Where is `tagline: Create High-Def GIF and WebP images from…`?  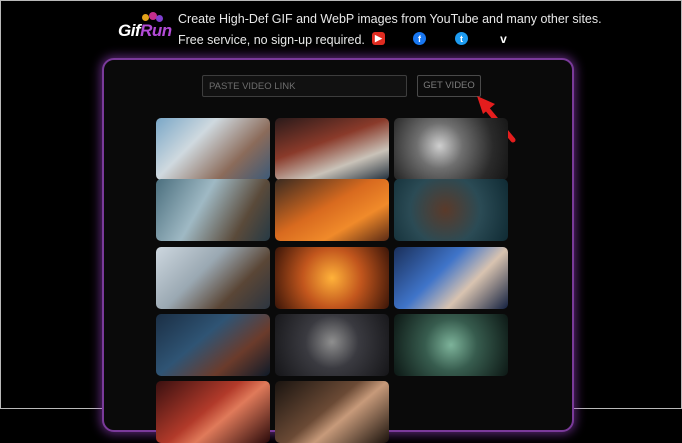
tagline: Create High-Def GIF and WebP images from… is located at coordinates (390, 19).